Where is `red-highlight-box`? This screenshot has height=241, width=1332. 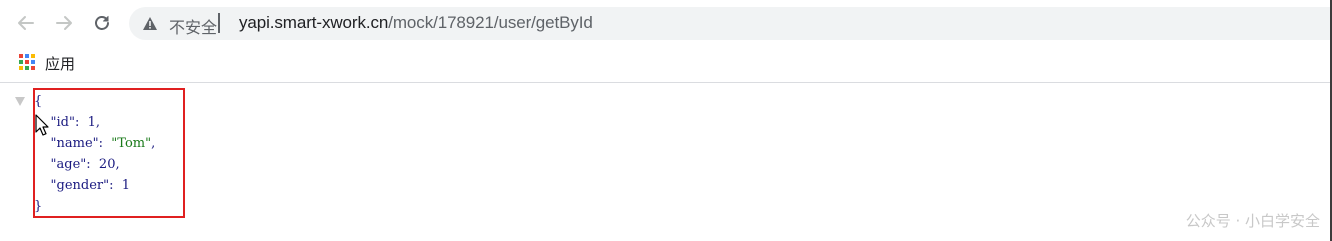 red-highlight-box is located at coordinates (109, 153).